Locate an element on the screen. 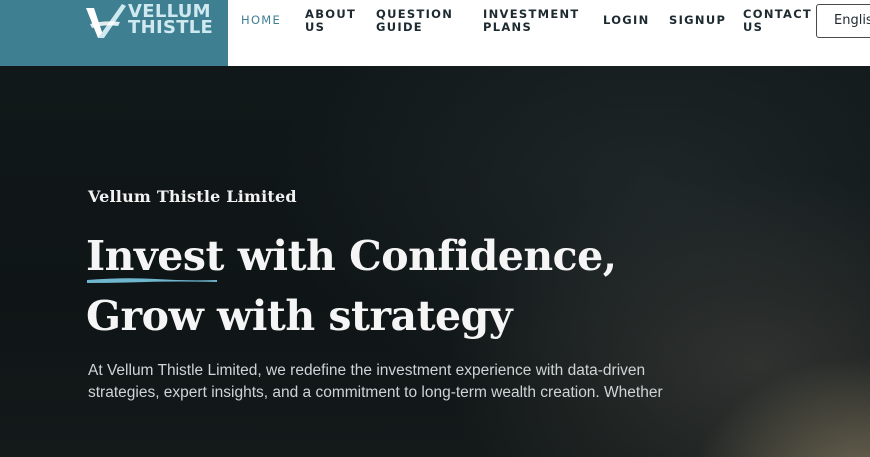 The image size is (870, 457). logo-panel: VELLUM THISTLE is located at coordinates (114, 33).